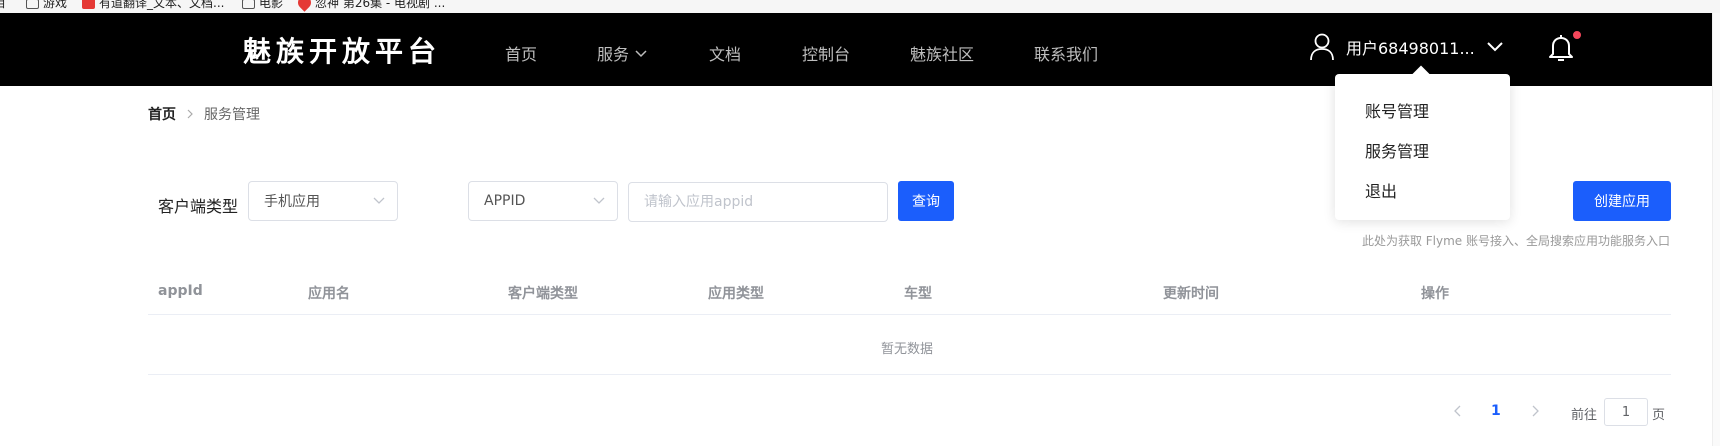  I want to click on menu-account-management: 账号管理, so click(1397, 110).